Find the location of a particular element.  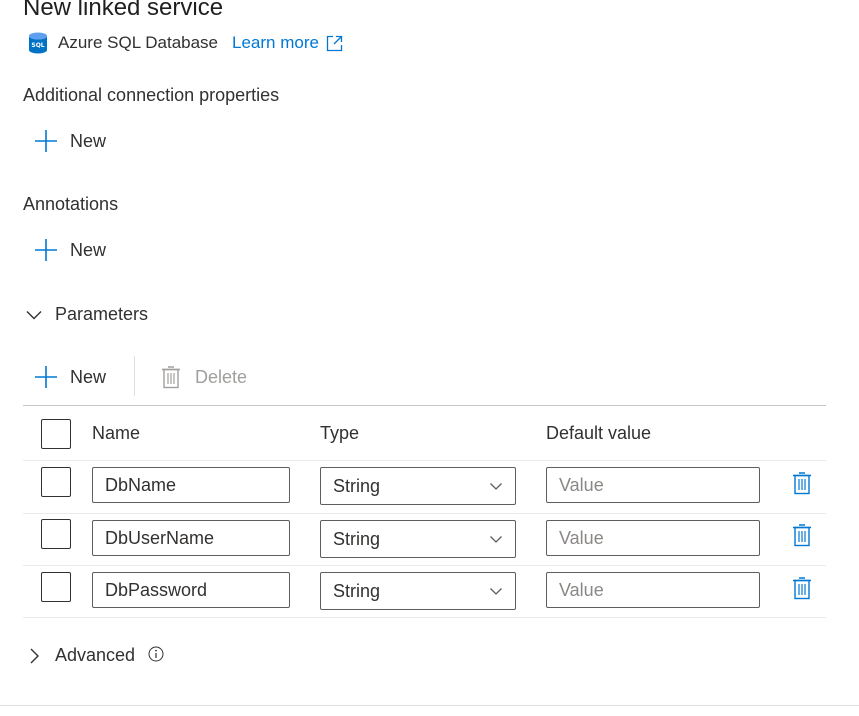

info-icon is located at coordinates (156, 654).